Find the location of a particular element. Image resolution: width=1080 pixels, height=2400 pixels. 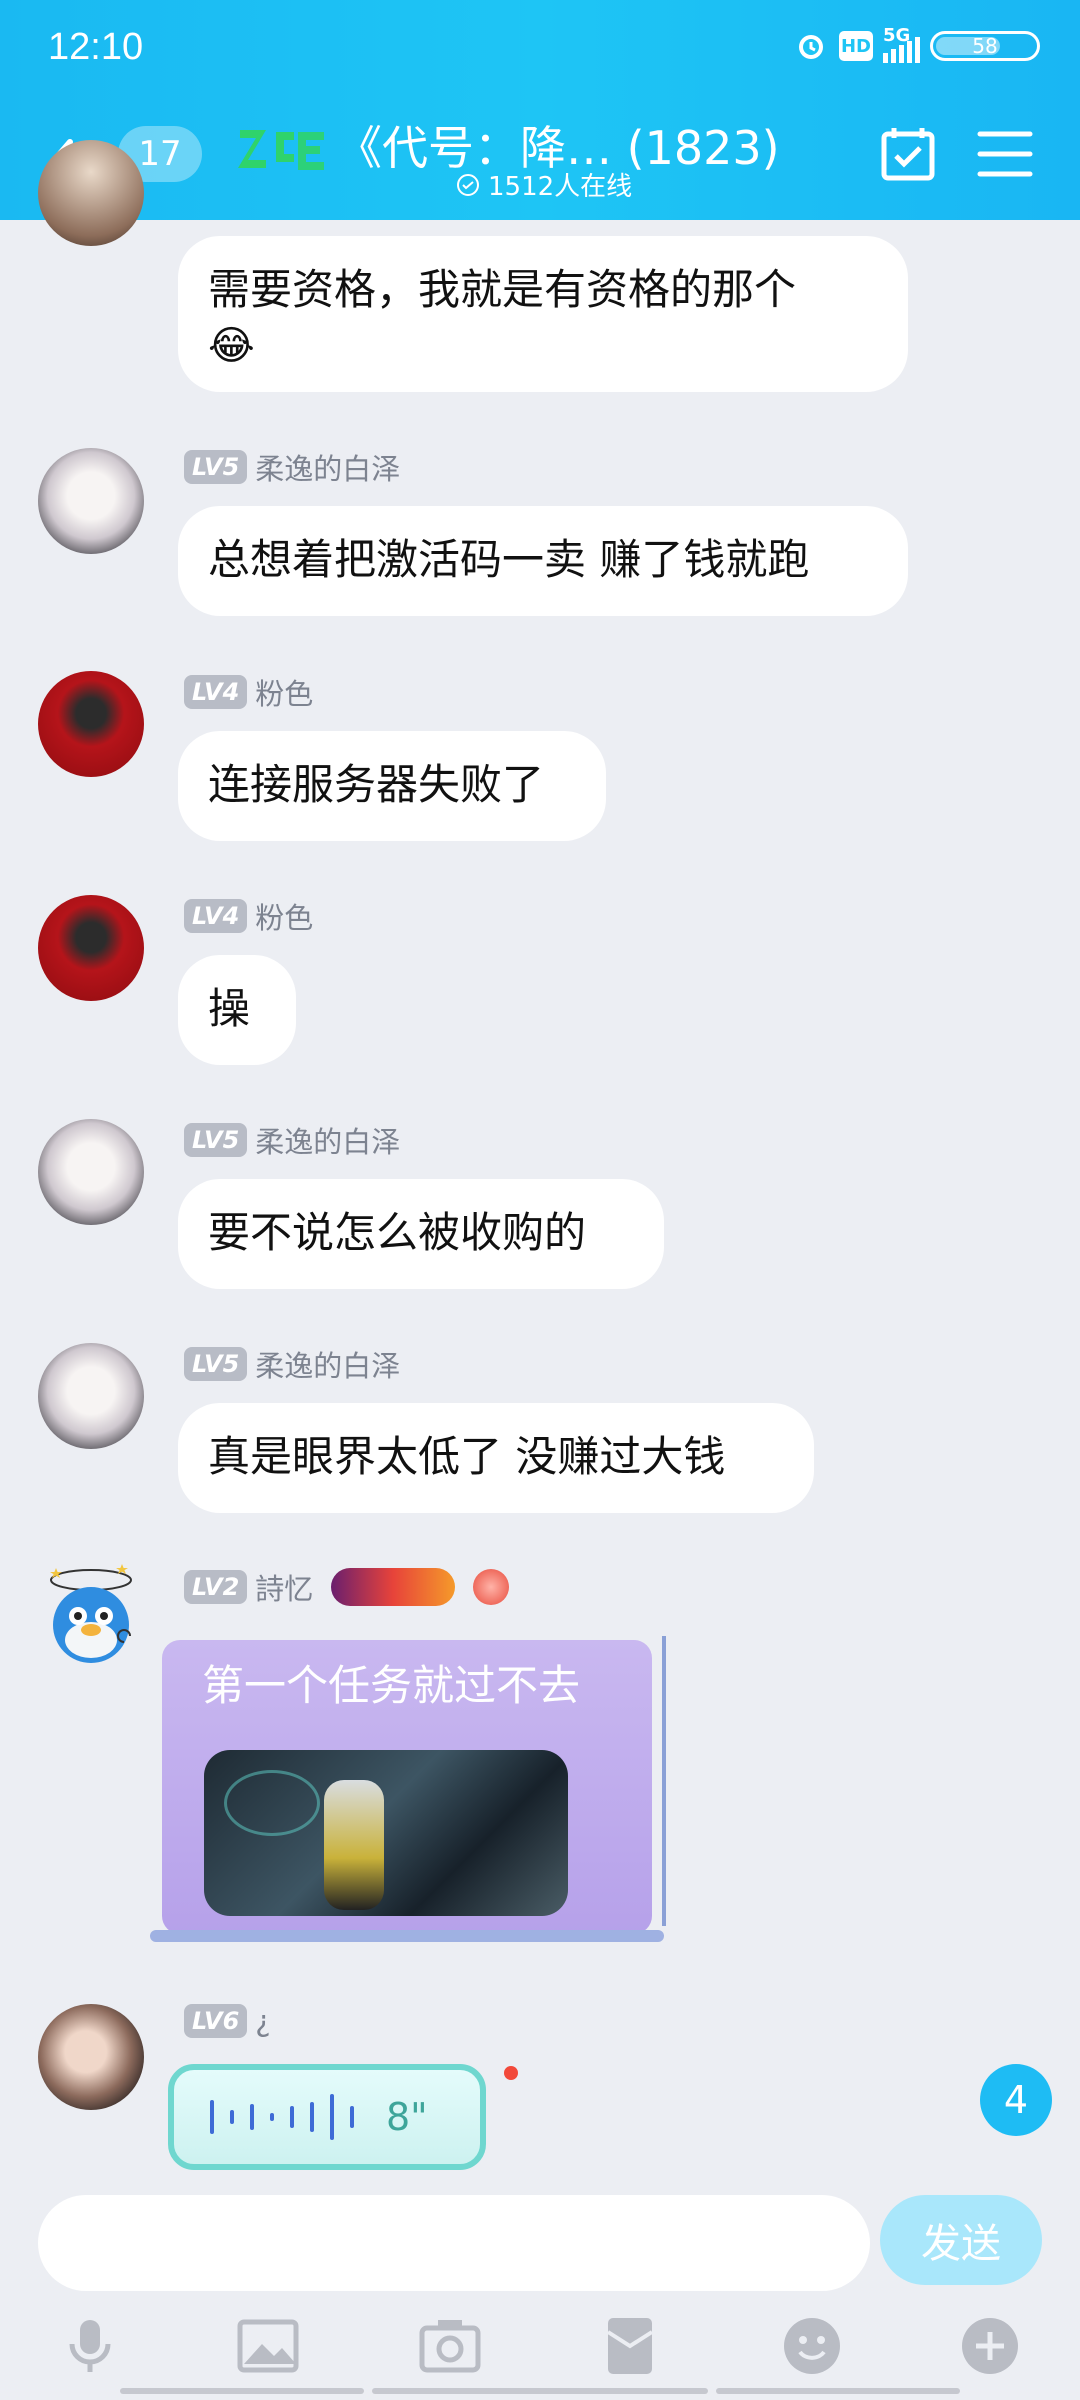

message-bubble: 真是眼界太低了 没赚过大钱 is located at coordinates (496, 1458).